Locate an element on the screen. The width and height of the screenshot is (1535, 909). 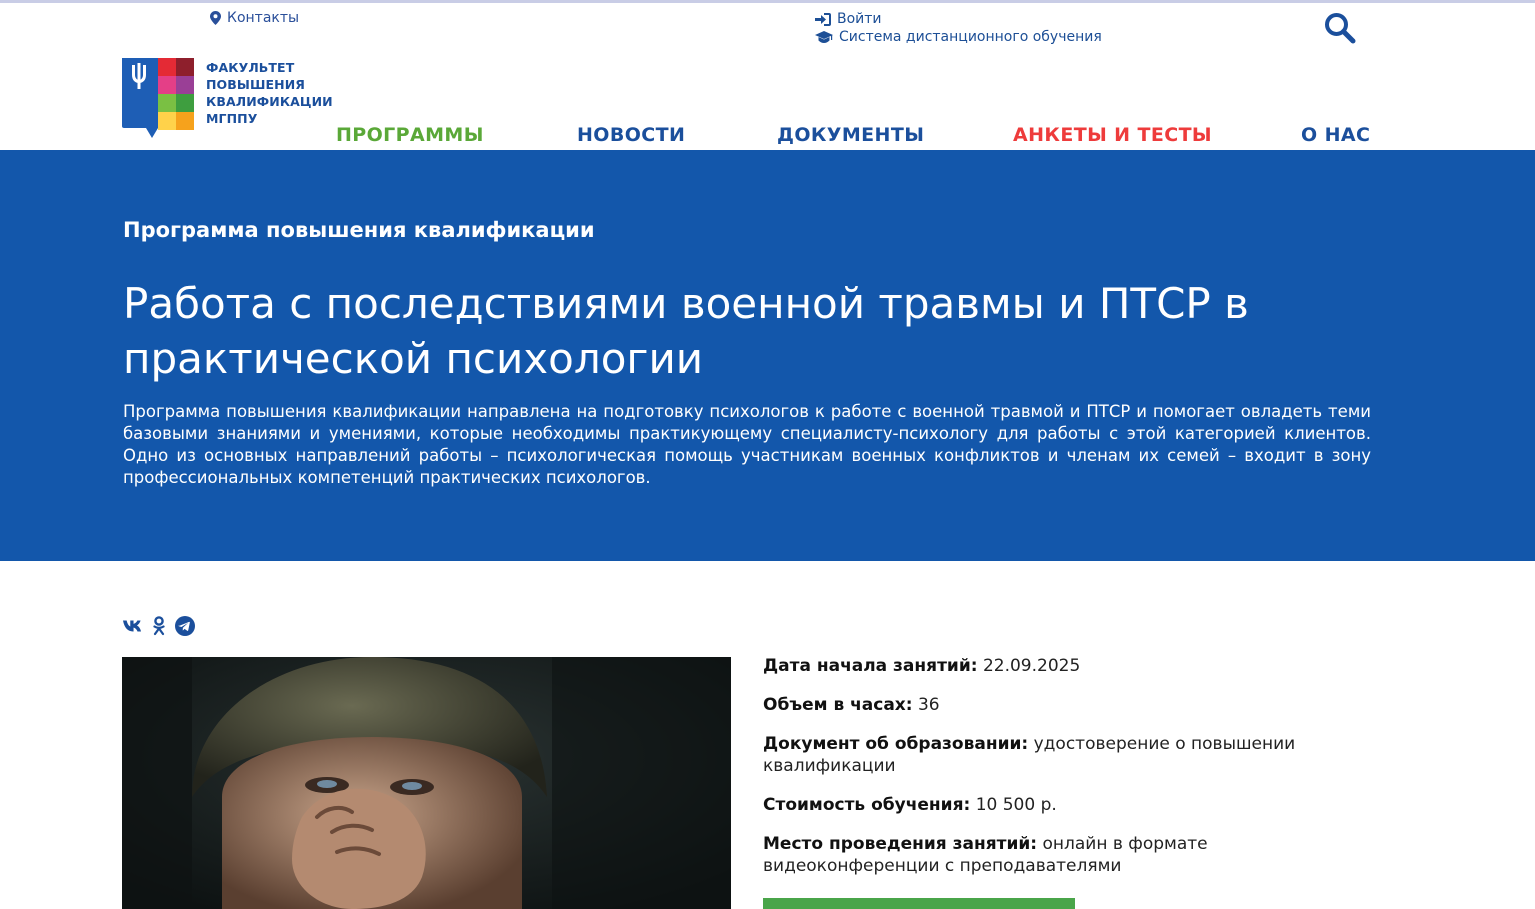
contacts-label: Контакты is located at coordinates (263, 18).